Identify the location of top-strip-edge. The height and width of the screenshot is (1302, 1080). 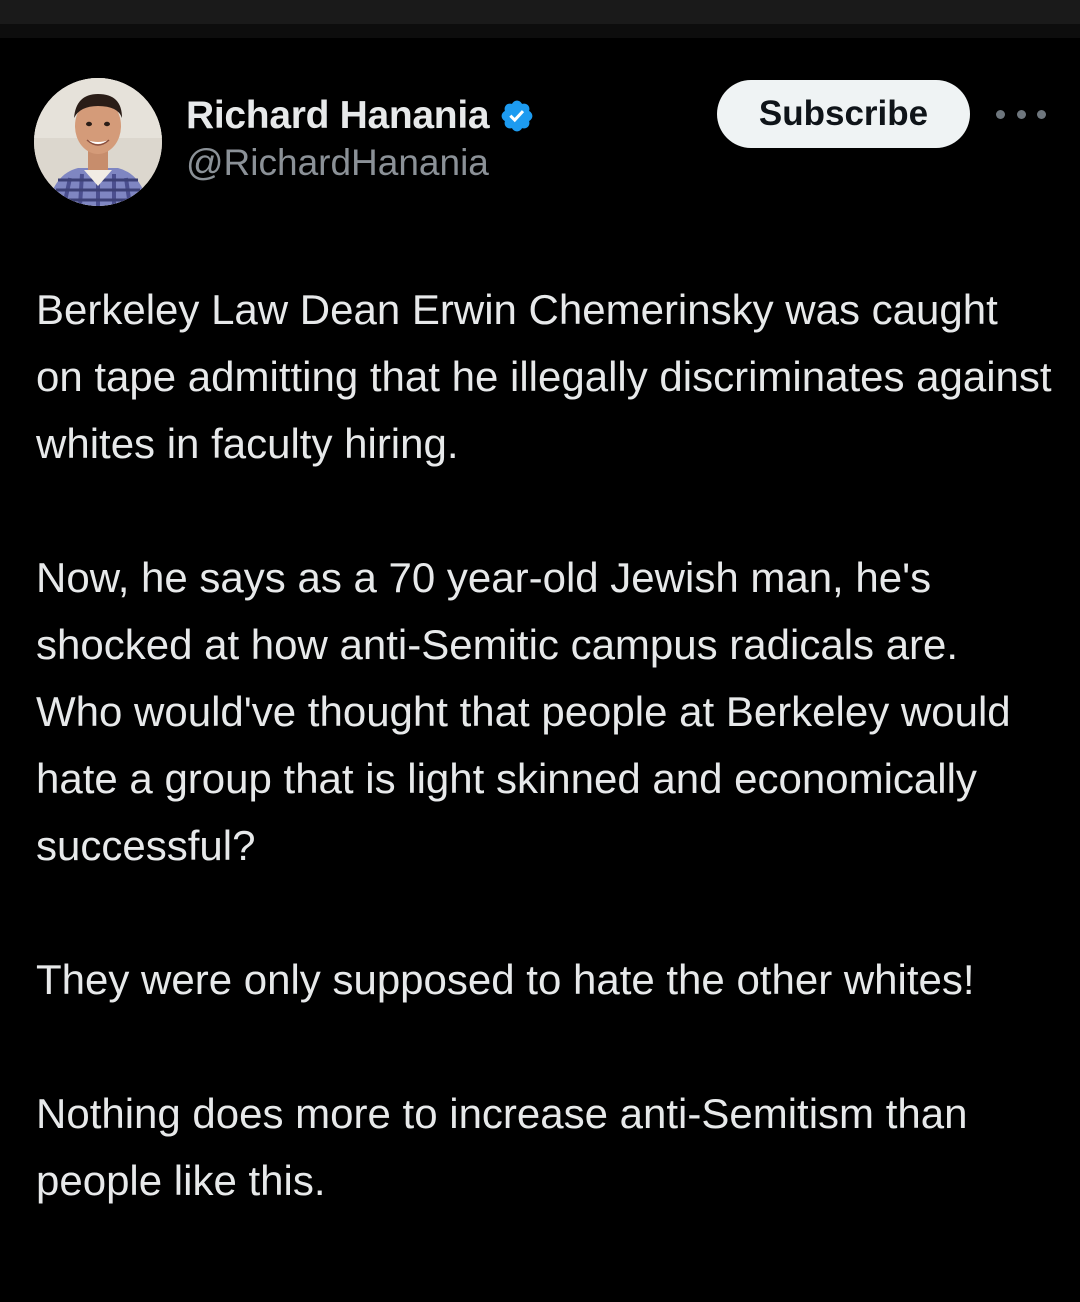
(540, 31).